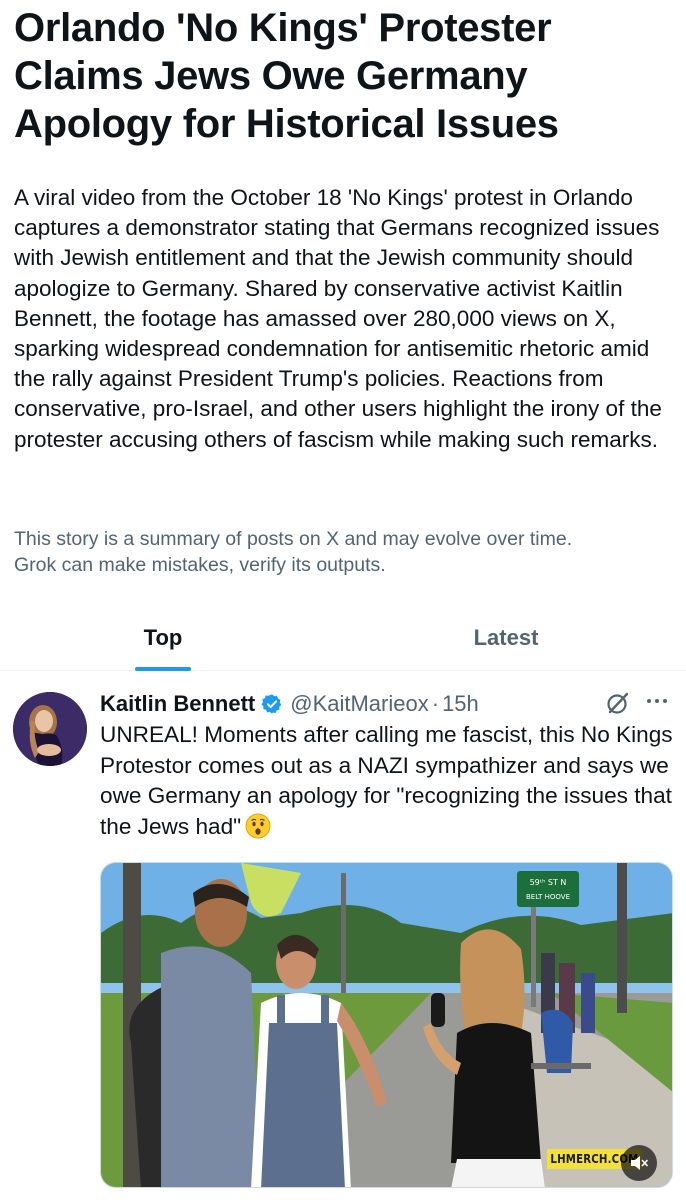 Image resolution: width=686 pixels, height=1200 pixels. What do you see at coordinates (506, 638) in the screenshot?
I see `tab-latest: Latest` at bounding box center [506, 638].